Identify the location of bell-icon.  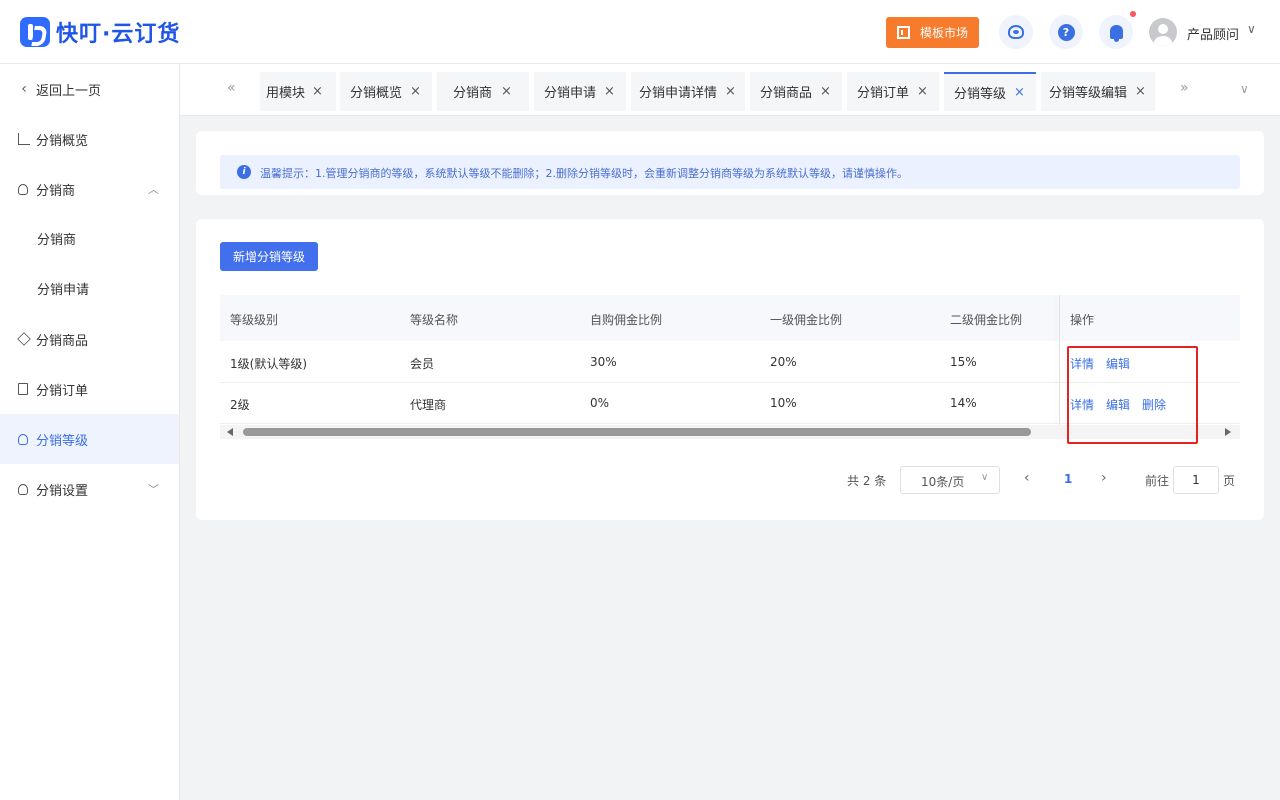
(1116, 33).